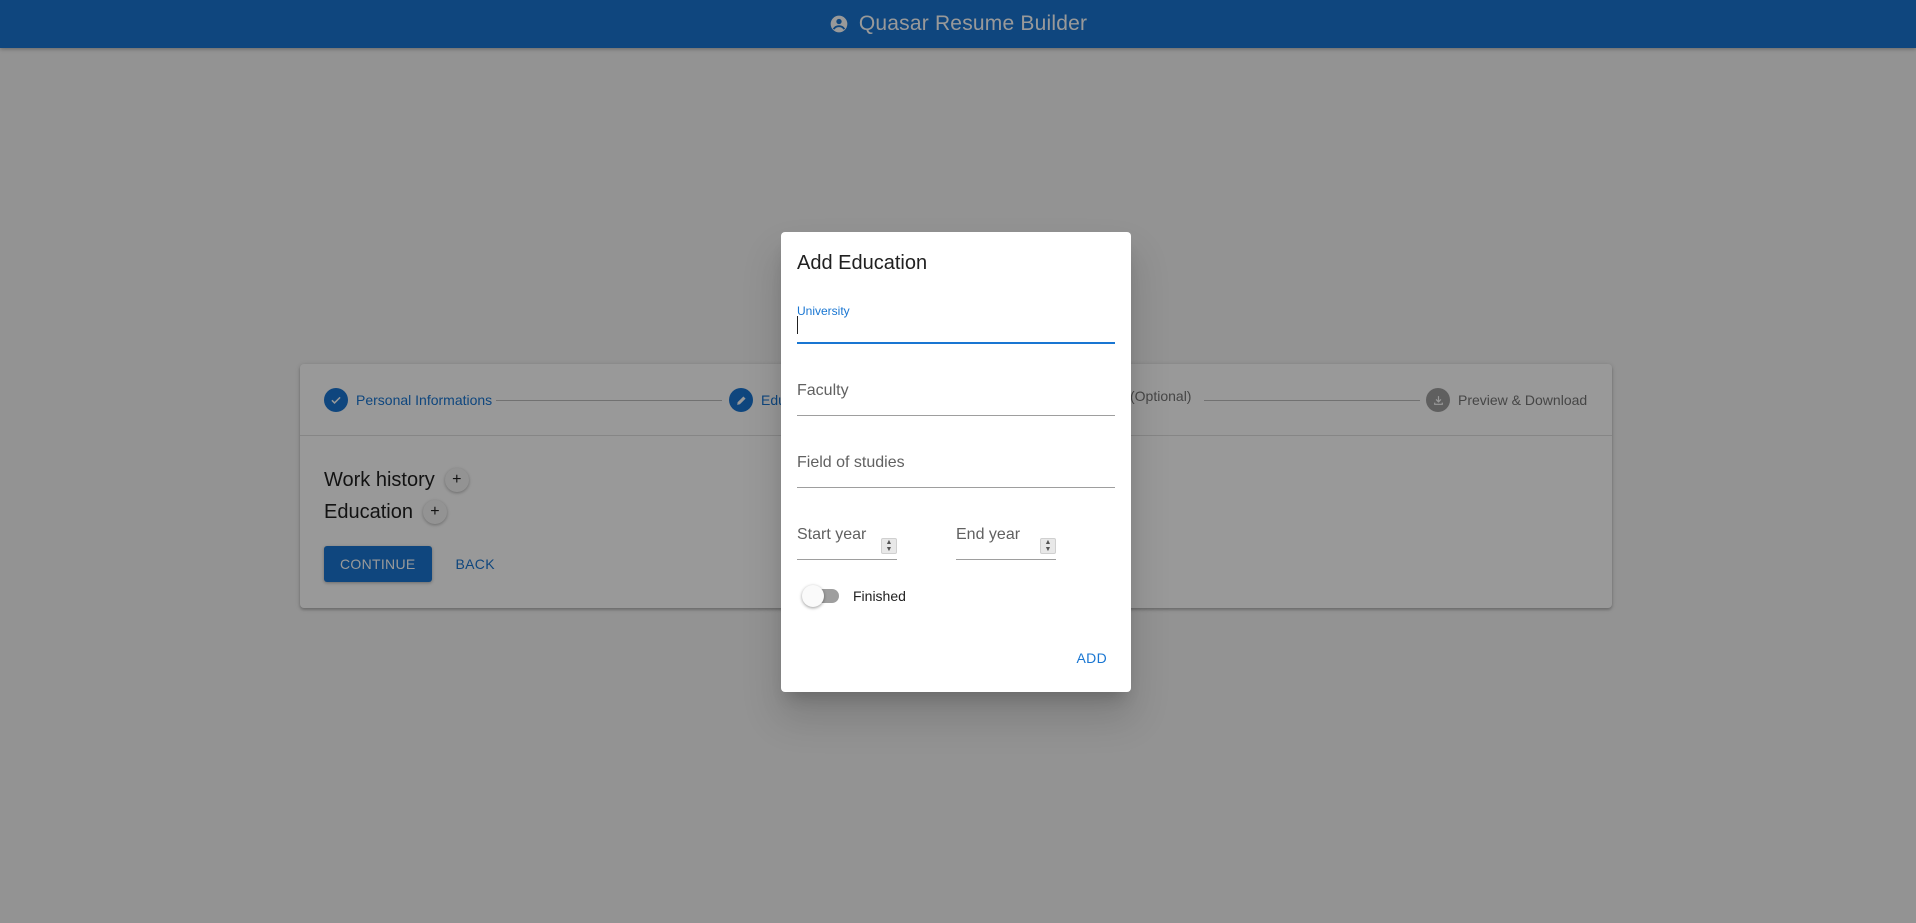 The width and height of the screenshot is (1916, 923). Describe the element at coordinates (1092, 658) in the screenshot. I see `add-button: ADD` at that location.